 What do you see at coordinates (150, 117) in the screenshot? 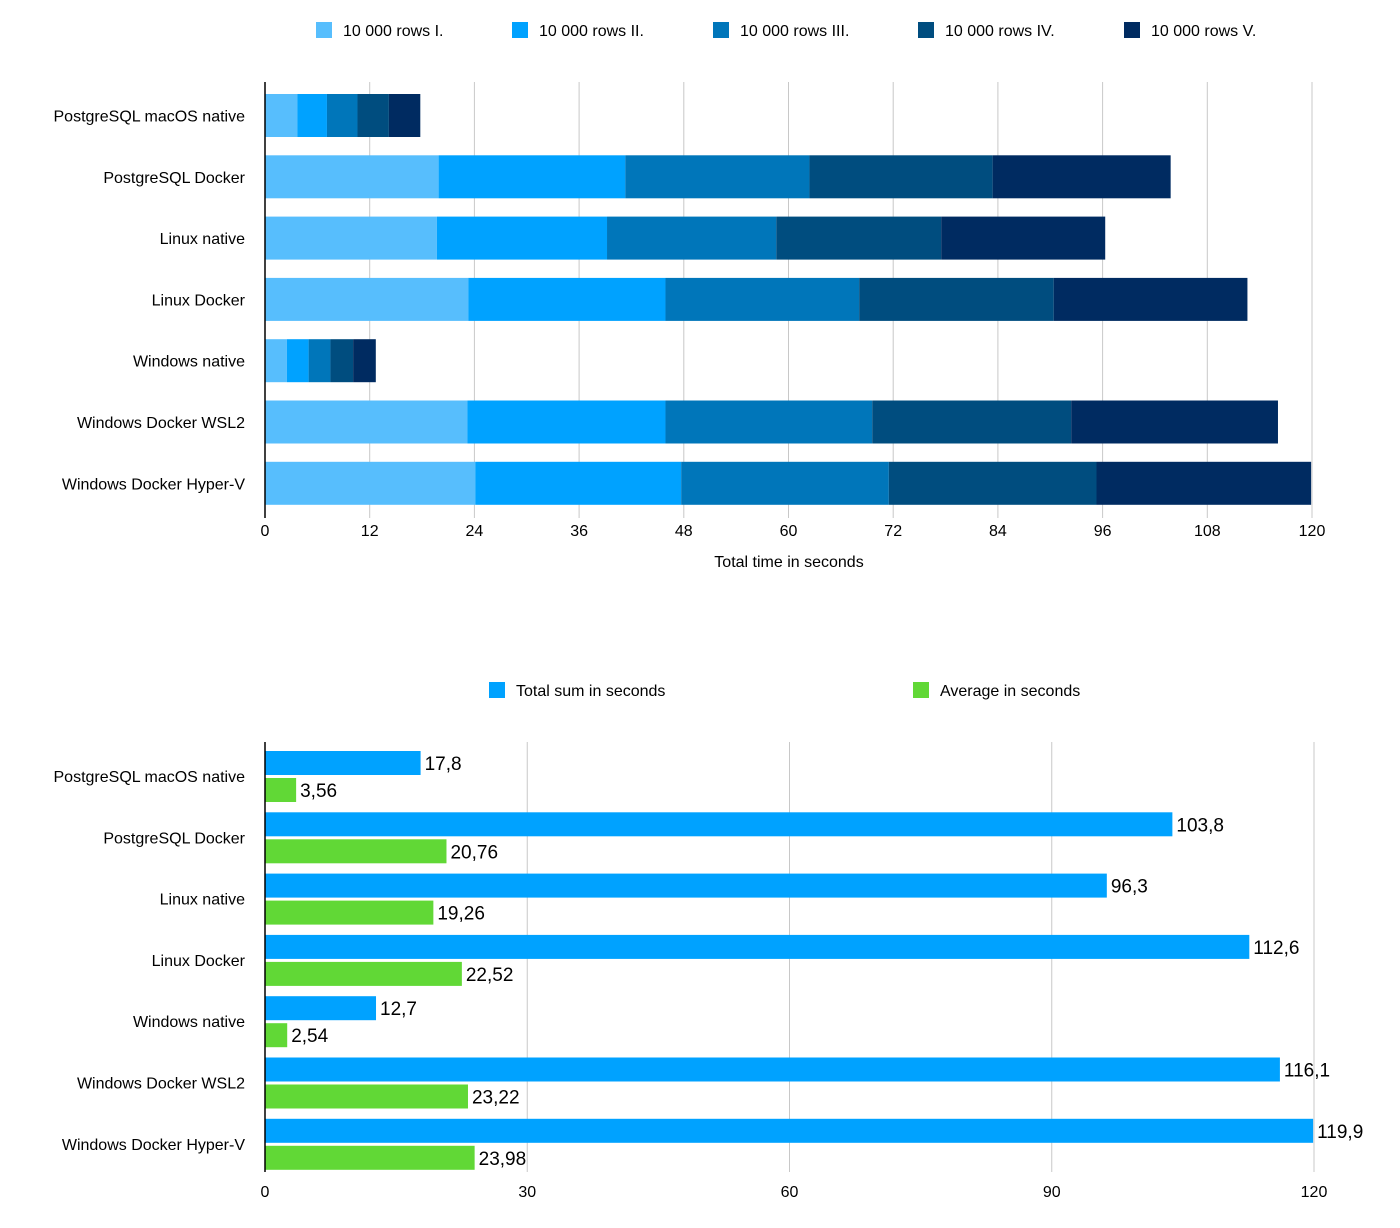
I see `y-category-label: PostgreSQL macOS native` at bounding box center [150, 117].